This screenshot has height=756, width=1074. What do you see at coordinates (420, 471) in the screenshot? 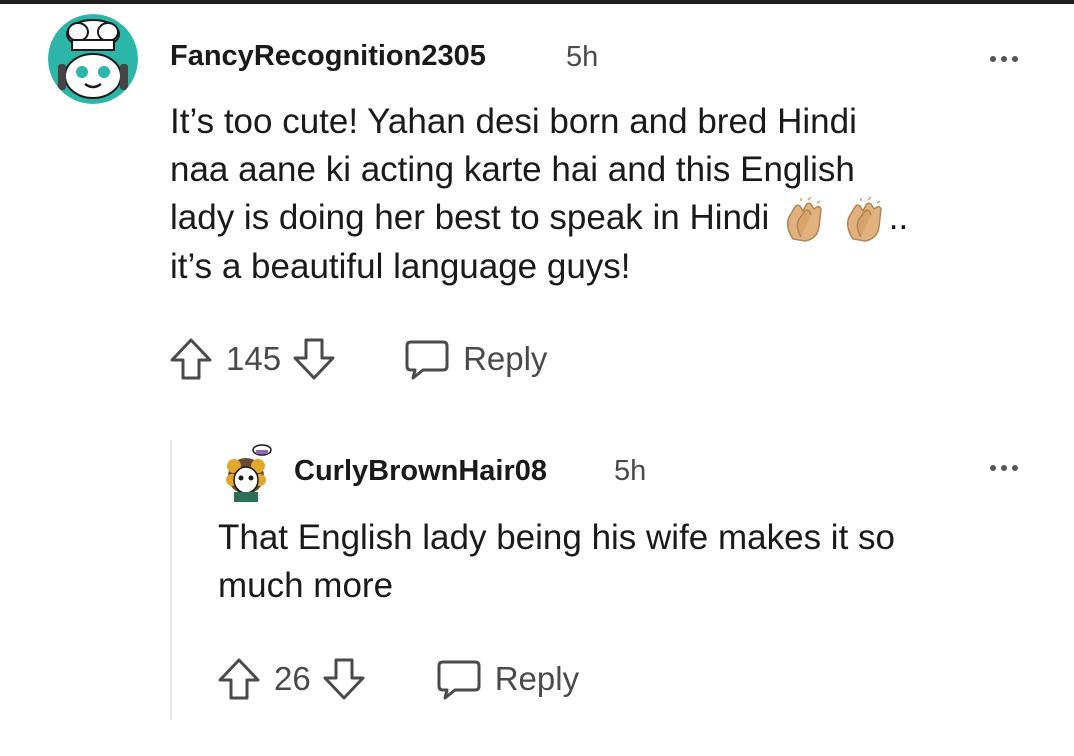
I see `comment-username: CurlyBrownHair08` at bounding box center [420, 471].